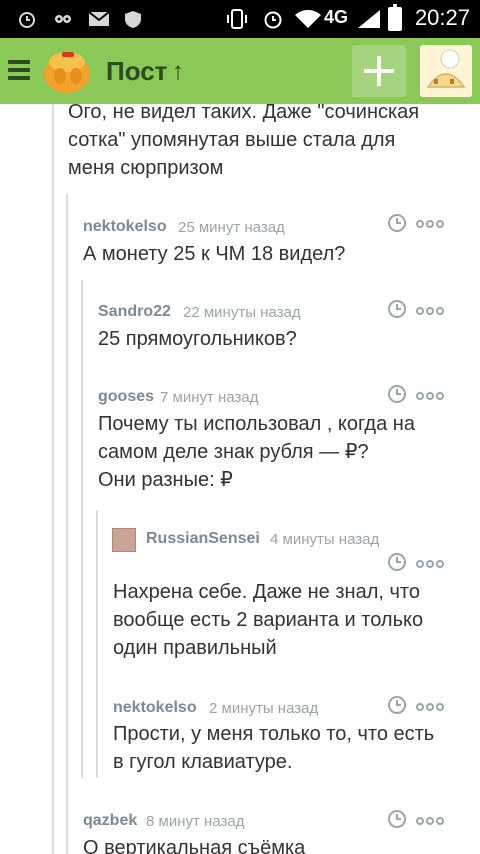 The image size is (480, 854). Describe the element at coordinates (126, 397) in the screenshot. I see `comment-author: gooses` at that location.